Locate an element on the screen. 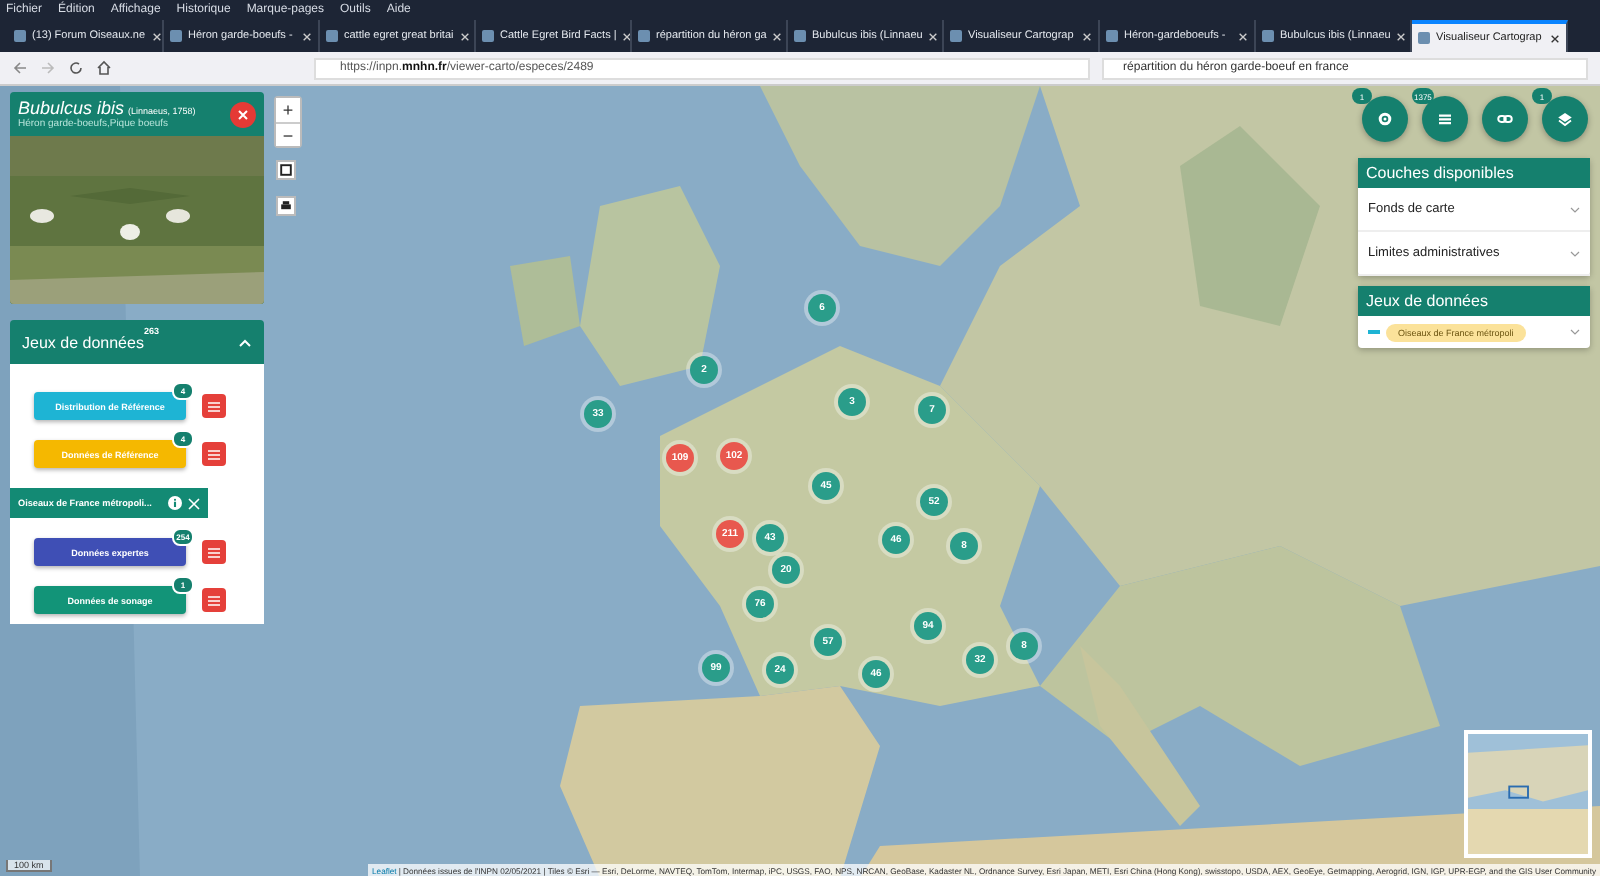 The width and height of the screenshot is (1600, 876). close-icon is located at coordinates (1555, 38).